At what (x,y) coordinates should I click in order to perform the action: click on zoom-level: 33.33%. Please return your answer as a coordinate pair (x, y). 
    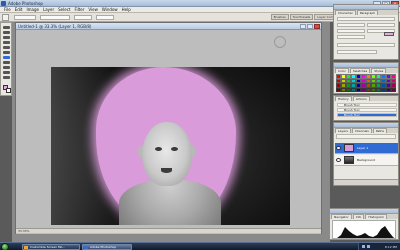
    Looking at the image, I should click on (23, 231).